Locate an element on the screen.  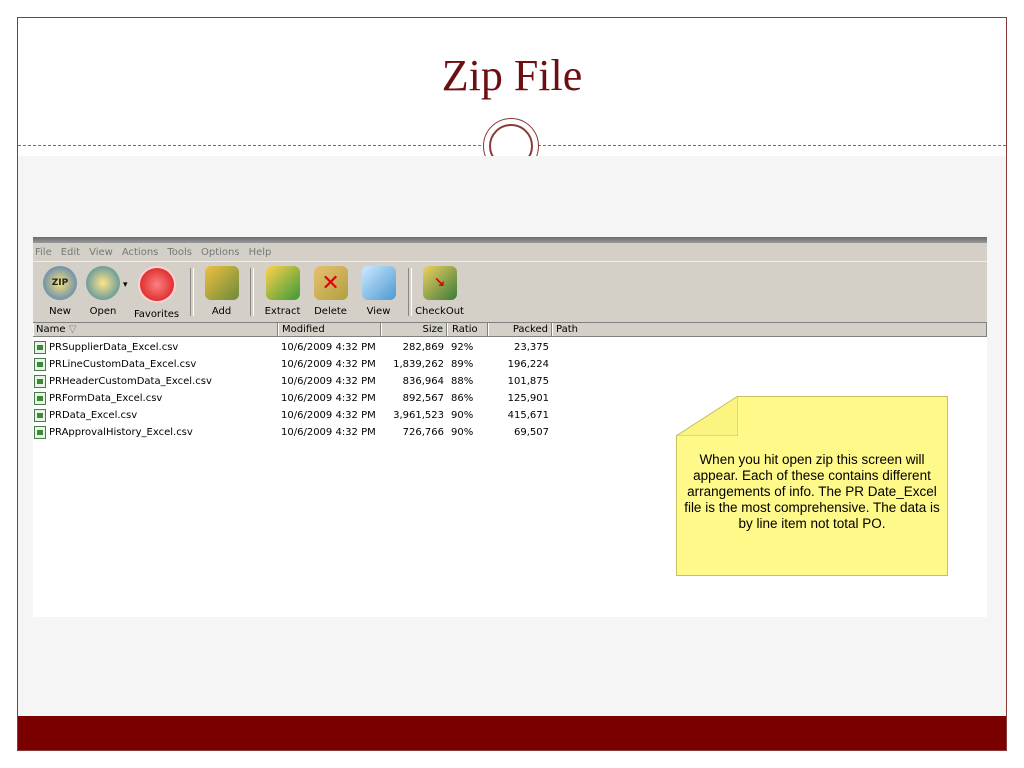
col-path-header: Path is located at coordinates (769, 329).